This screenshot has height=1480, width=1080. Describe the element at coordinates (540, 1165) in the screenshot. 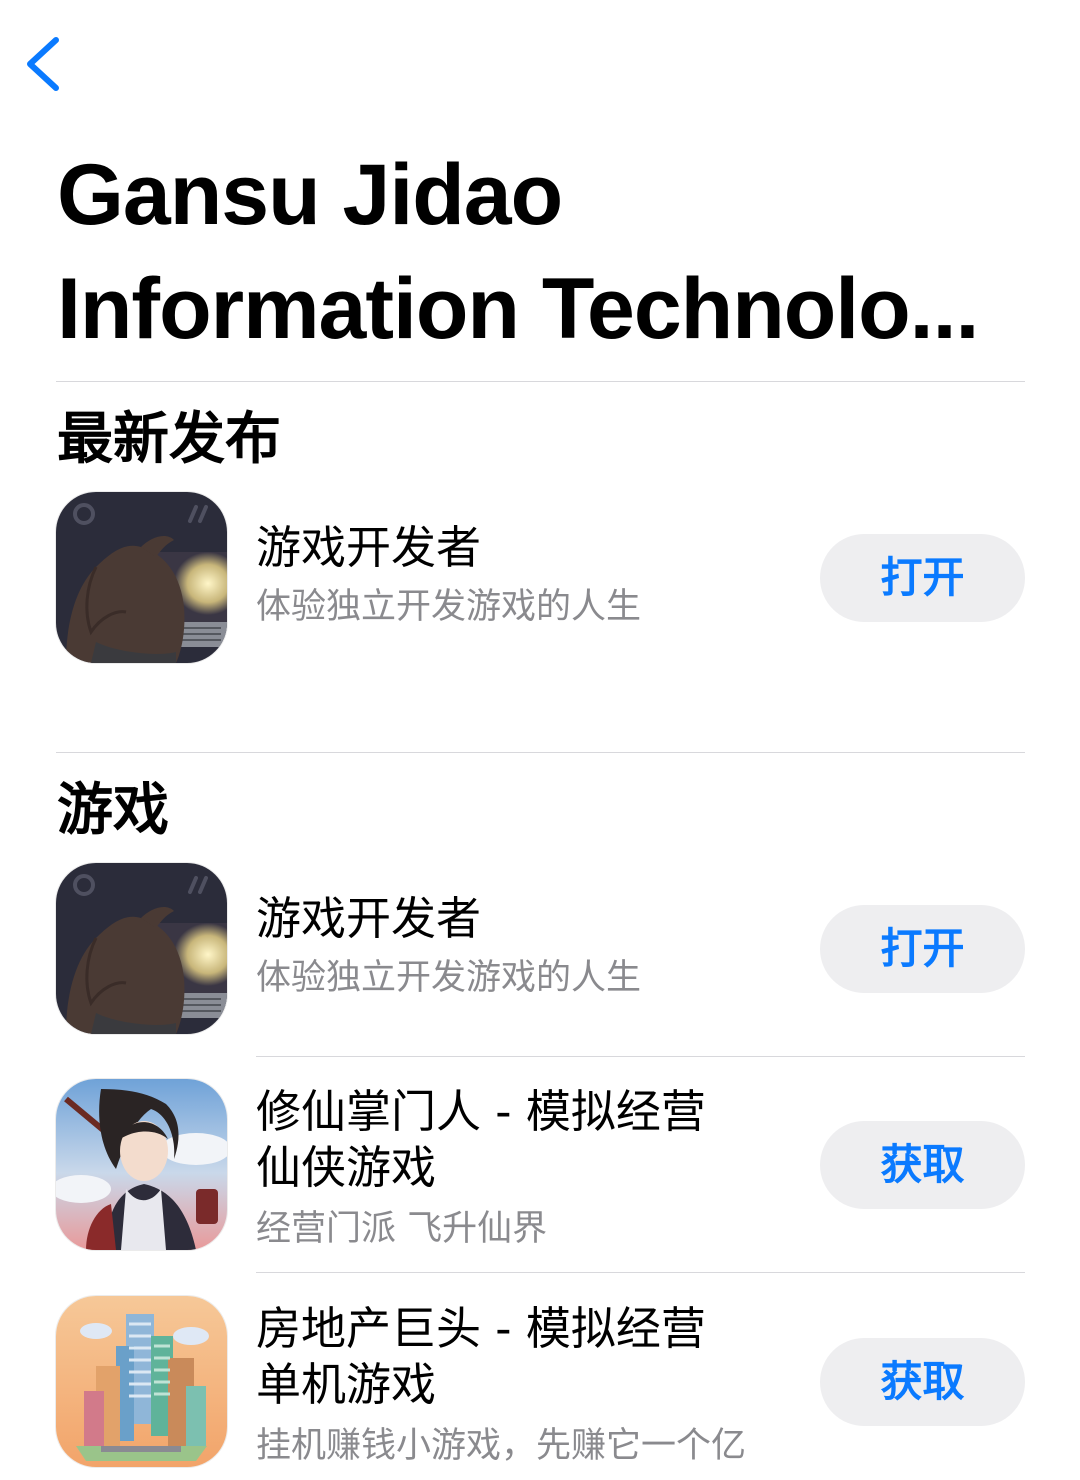

I see `app-row-xiuxian: 修仙掌门人 - 模拟经营 仙侠游戏 经营门派 飞升仙界 获取` at that location.